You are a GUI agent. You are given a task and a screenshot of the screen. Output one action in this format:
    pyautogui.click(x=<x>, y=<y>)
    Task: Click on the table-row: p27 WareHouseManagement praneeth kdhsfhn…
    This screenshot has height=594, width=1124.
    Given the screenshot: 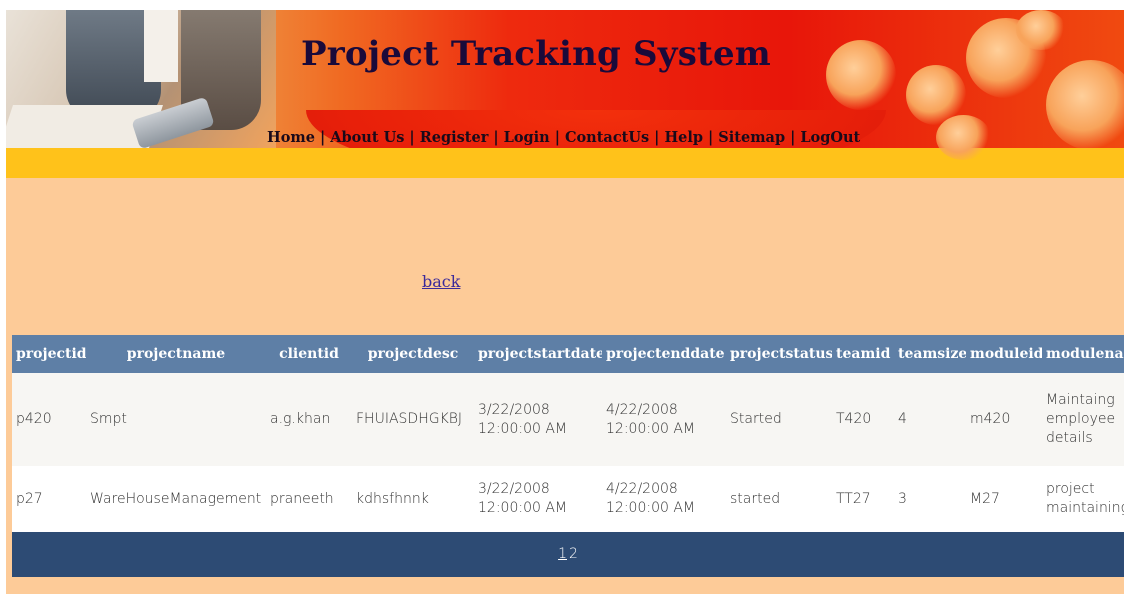 What is the action you would take?
    pyautogui.click(x=568, y=499)
    